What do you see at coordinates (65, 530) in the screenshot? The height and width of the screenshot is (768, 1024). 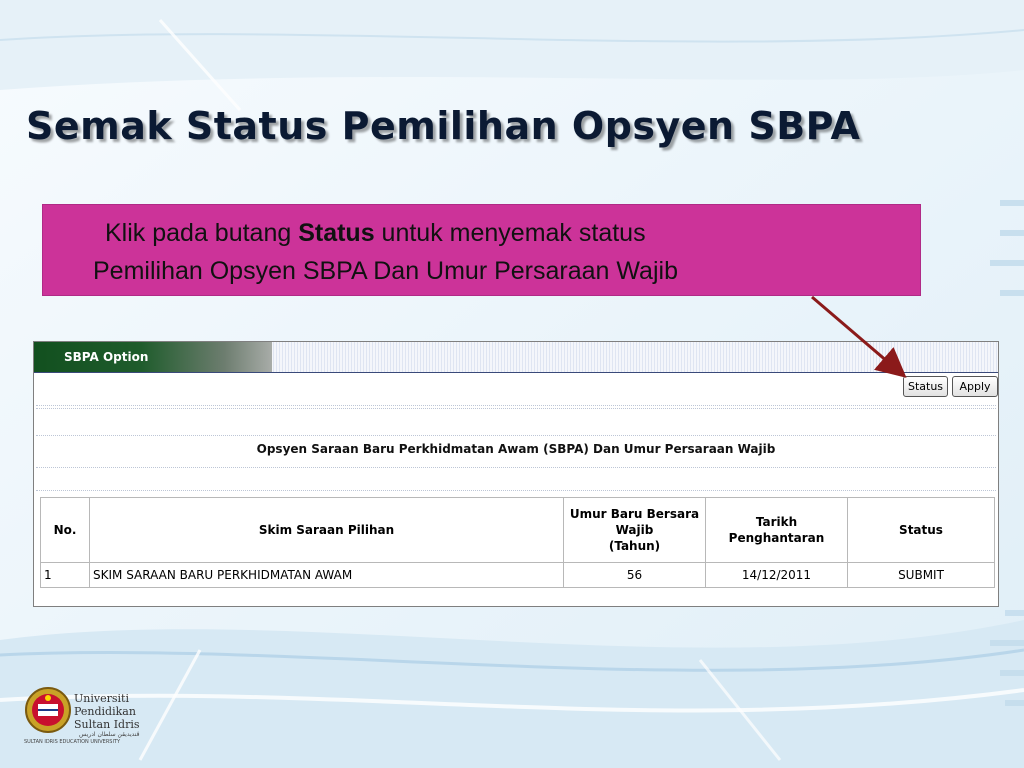 I see `col-header-no: No.` at bounding box center [65, 530].